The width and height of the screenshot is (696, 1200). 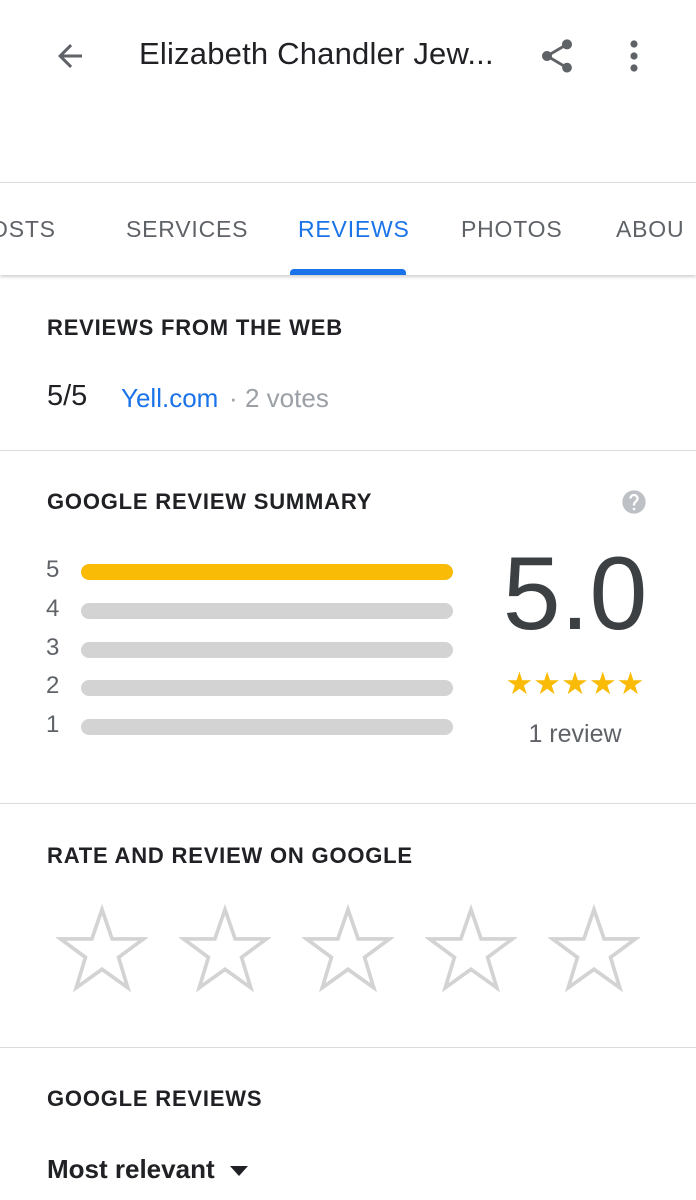 I want to click on average-rating: 5.0, so click(x=575, y=594).